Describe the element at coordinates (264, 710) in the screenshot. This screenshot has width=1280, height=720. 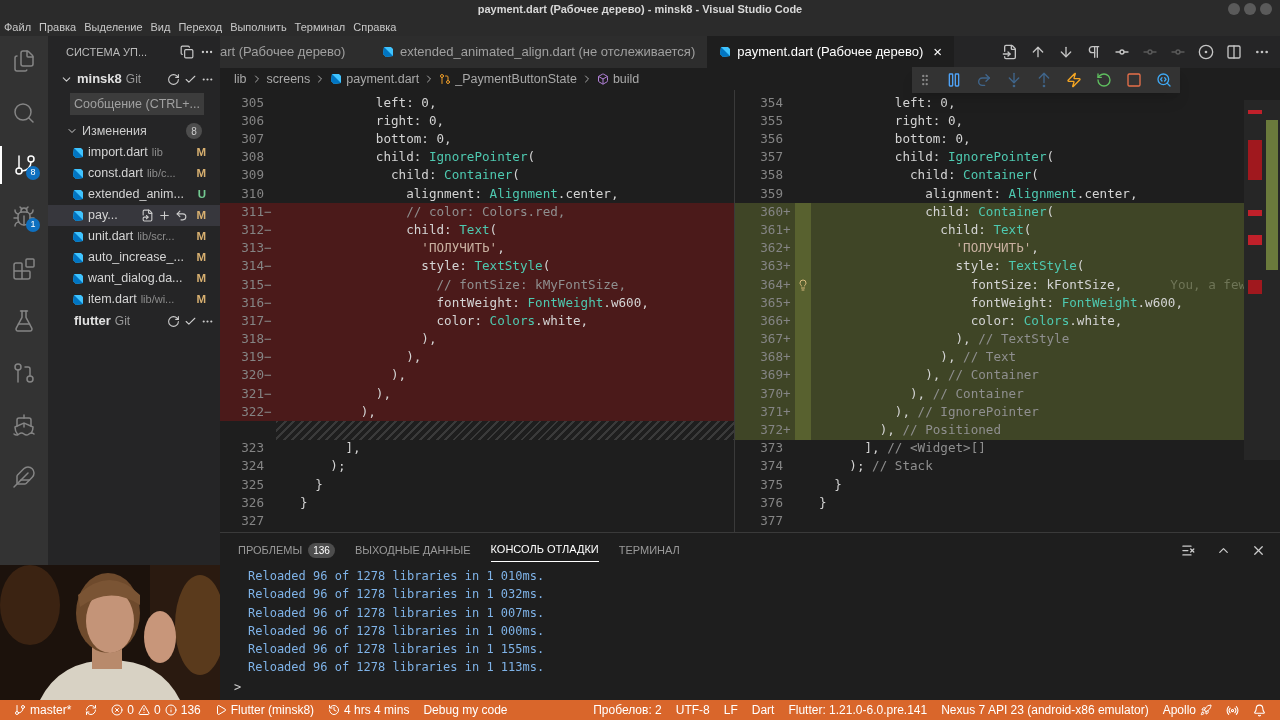
I see `status-item: Flutter (minsk8)` at that location.